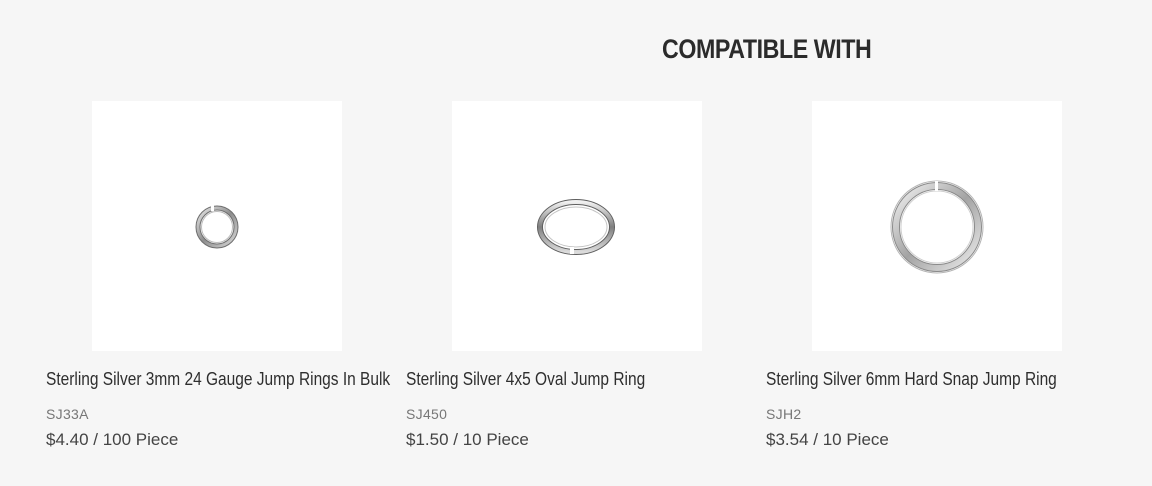 The image size is (1152, 486). Describe the element at coordinates (67, 414) in the screenshot. I see `product-sku: SJ33A` at that location.